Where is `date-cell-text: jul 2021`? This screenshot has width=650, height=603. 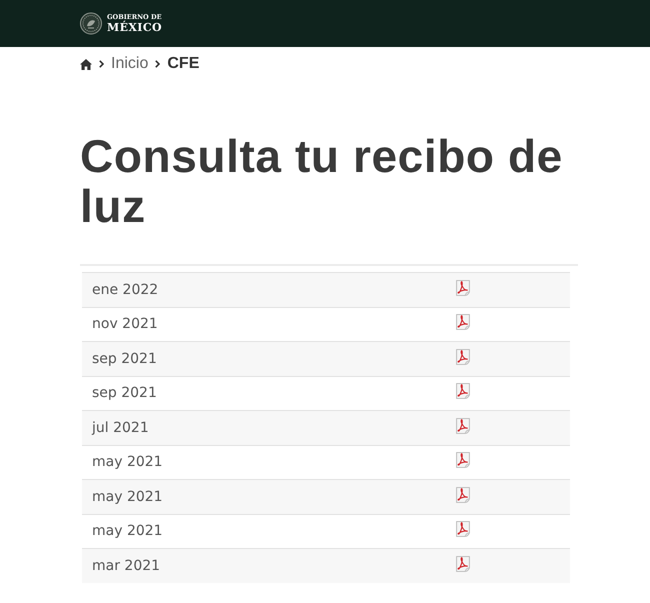 date-cell-text: jul 2021 is located at coordinates (119, 428).